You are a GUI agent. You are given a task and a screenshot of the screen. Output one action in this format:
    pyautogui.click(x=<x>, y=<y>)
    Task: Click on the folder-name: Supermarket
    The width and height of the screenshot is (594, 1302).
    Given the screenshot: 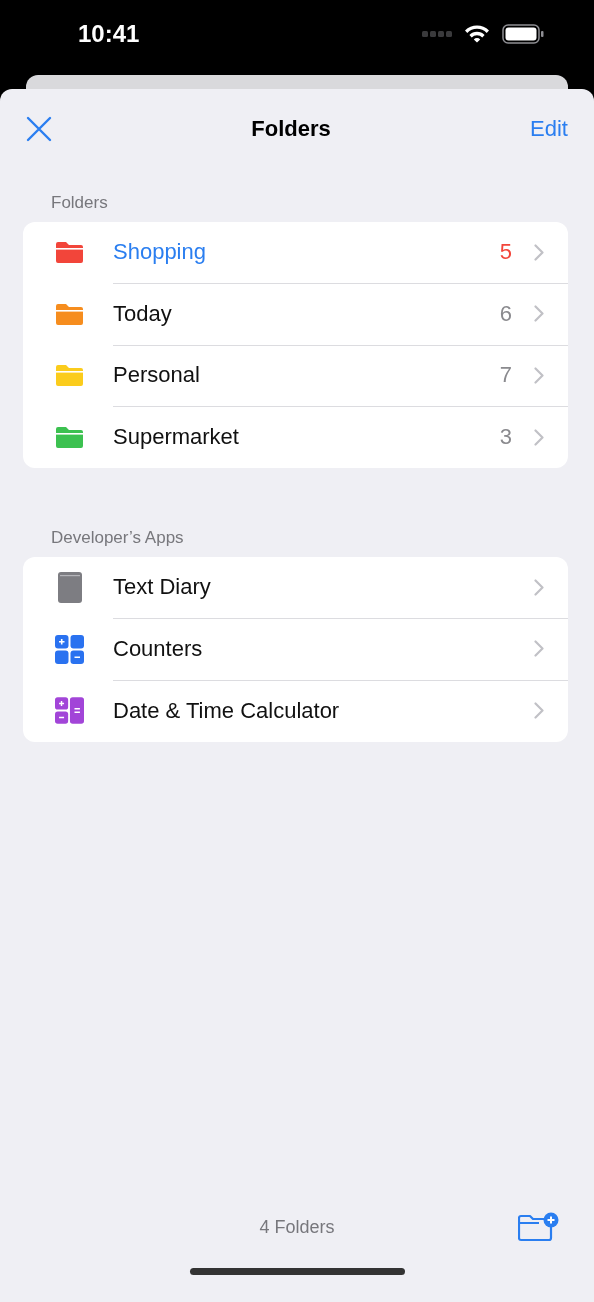 What is the action you would take?
    pyautogui.click(x=176, y=437)
    